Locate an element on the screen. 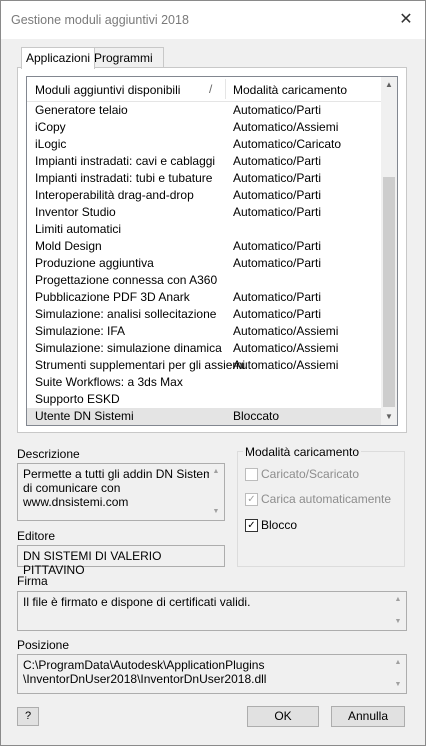  add-in-name: Impianti instradati: tubi e tubature is located at coordinates (124, 178).